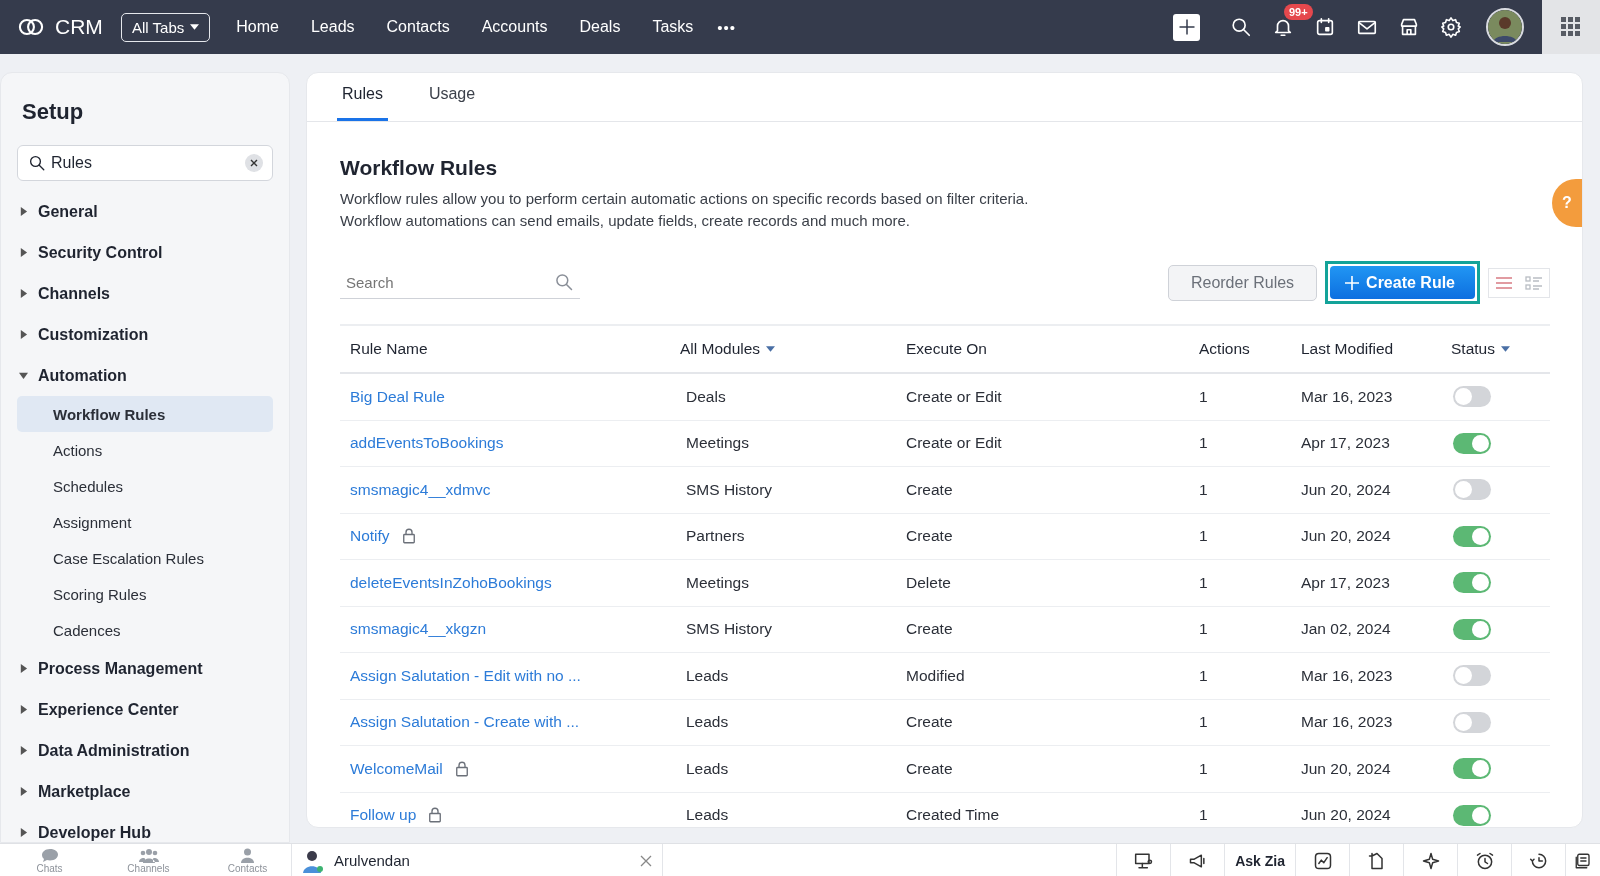 The height and width of the screenshot is (876, 1600). I want to click on nav-link: Tasks, so click(673, 27).